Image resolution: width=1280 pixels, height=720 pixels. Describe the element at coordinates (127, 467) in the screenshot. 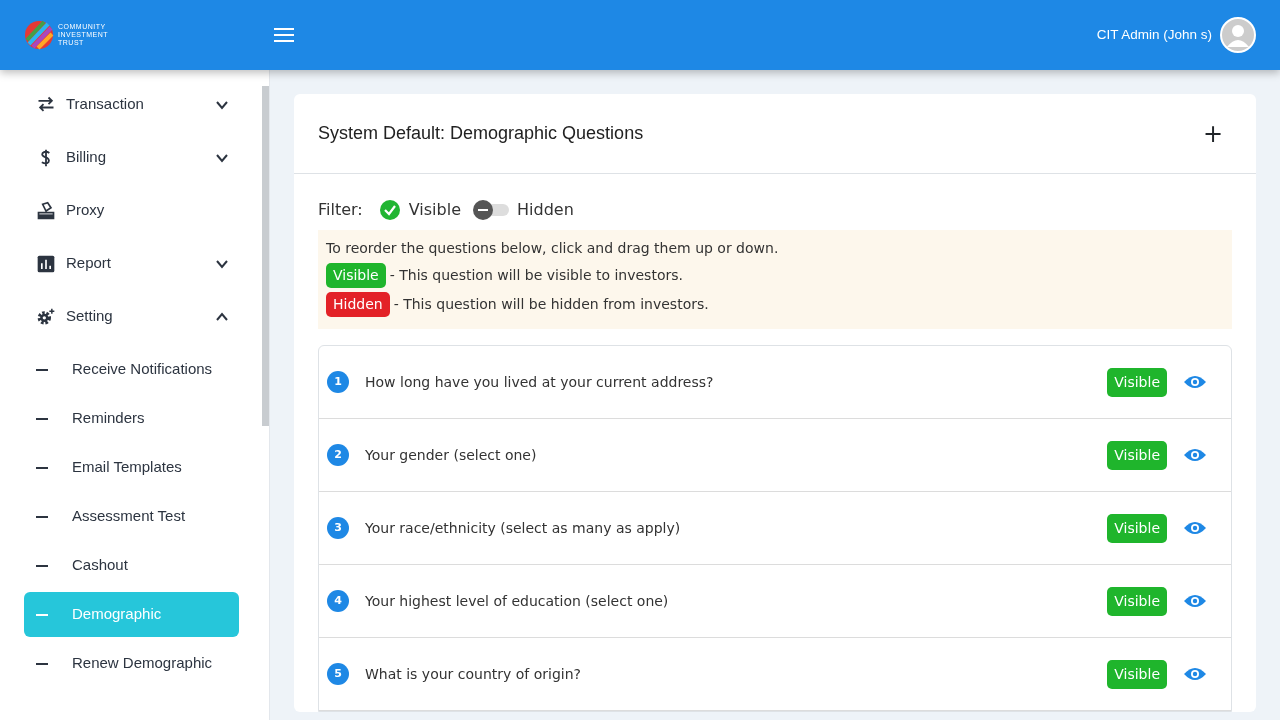

I see `sidebar-sublabel: Email Templates` at that location.